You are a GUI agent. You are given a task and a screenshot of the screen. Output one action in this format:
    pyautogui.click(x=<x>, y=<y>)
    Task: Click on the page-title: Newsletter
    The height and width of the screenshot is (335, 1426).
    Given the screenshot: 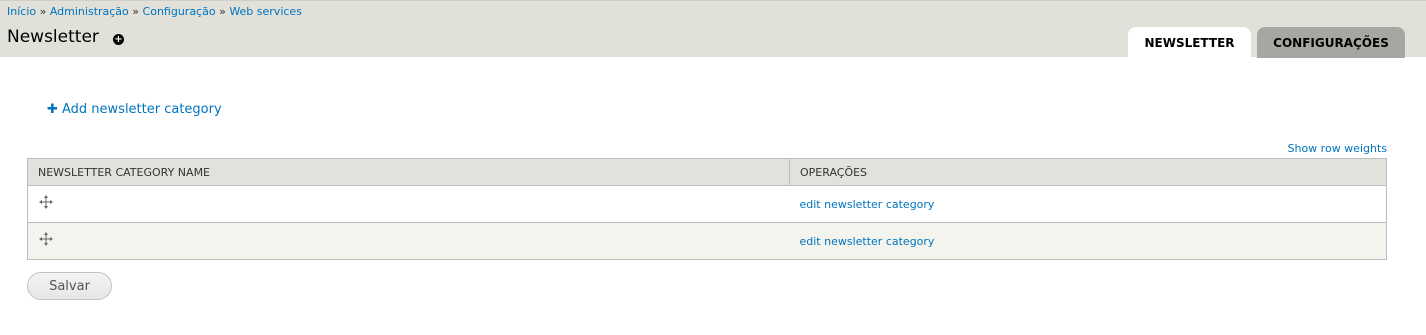 What is the action you would take?
    pyautogui.click(x=53, y=37)
    